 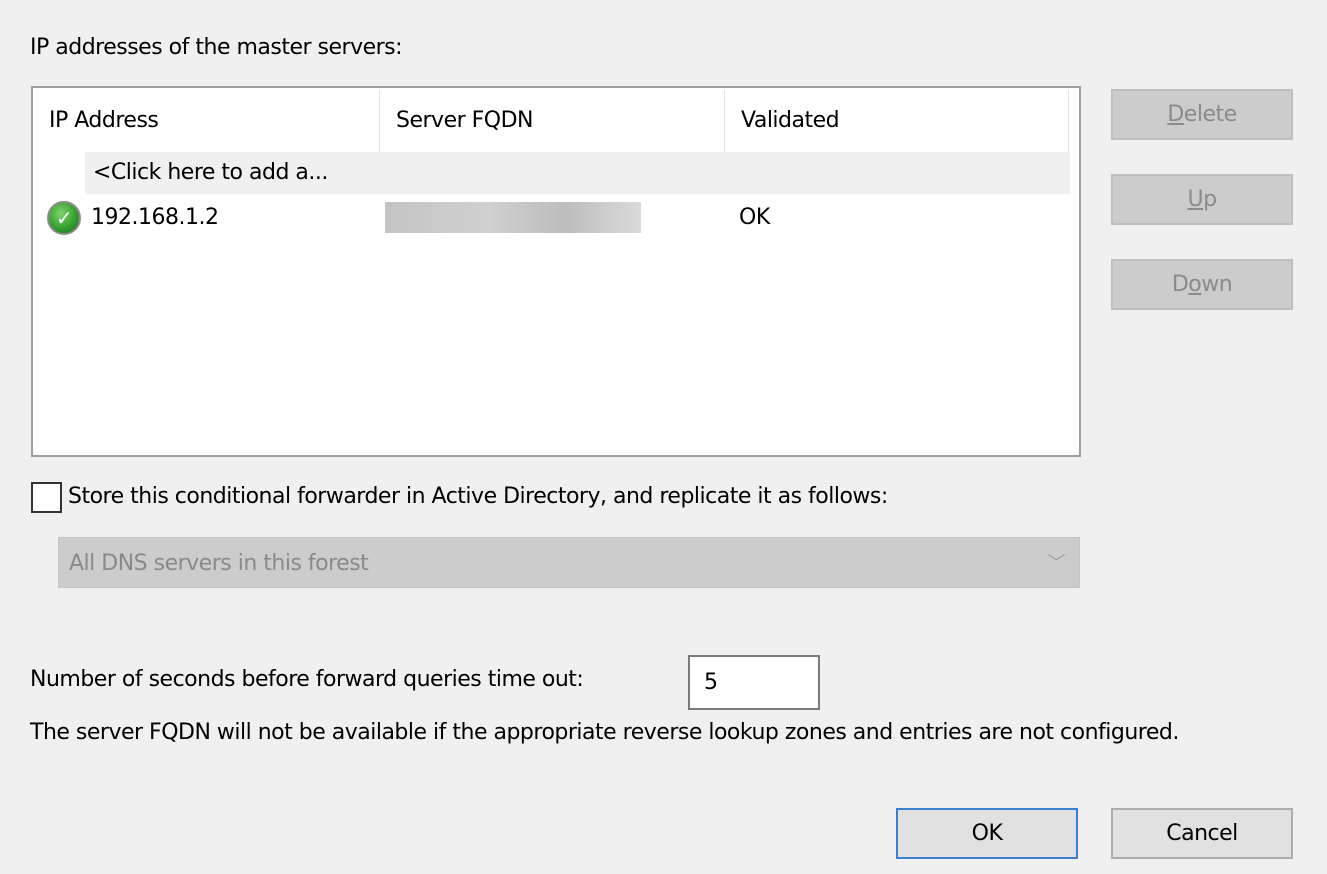 What do you see at coordinates (1056, 563) in the screenshot?
I see `chevron-down-icon: ﹀` at bounding box center [1056, 563].